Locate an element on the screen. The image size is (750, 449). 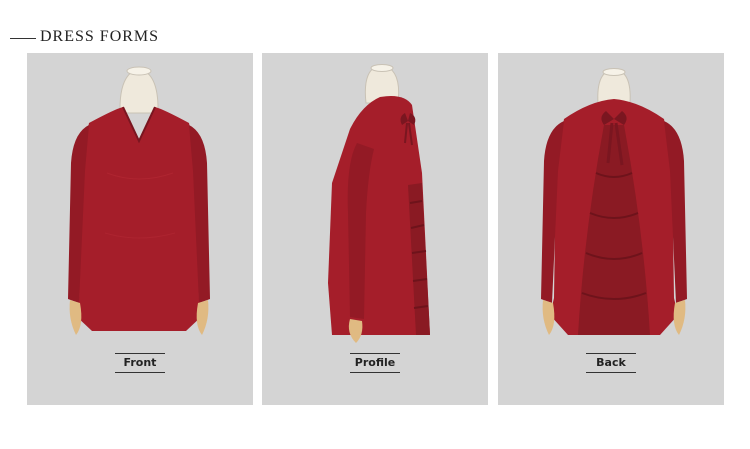
header-divider is located at coordinates (23, 38).